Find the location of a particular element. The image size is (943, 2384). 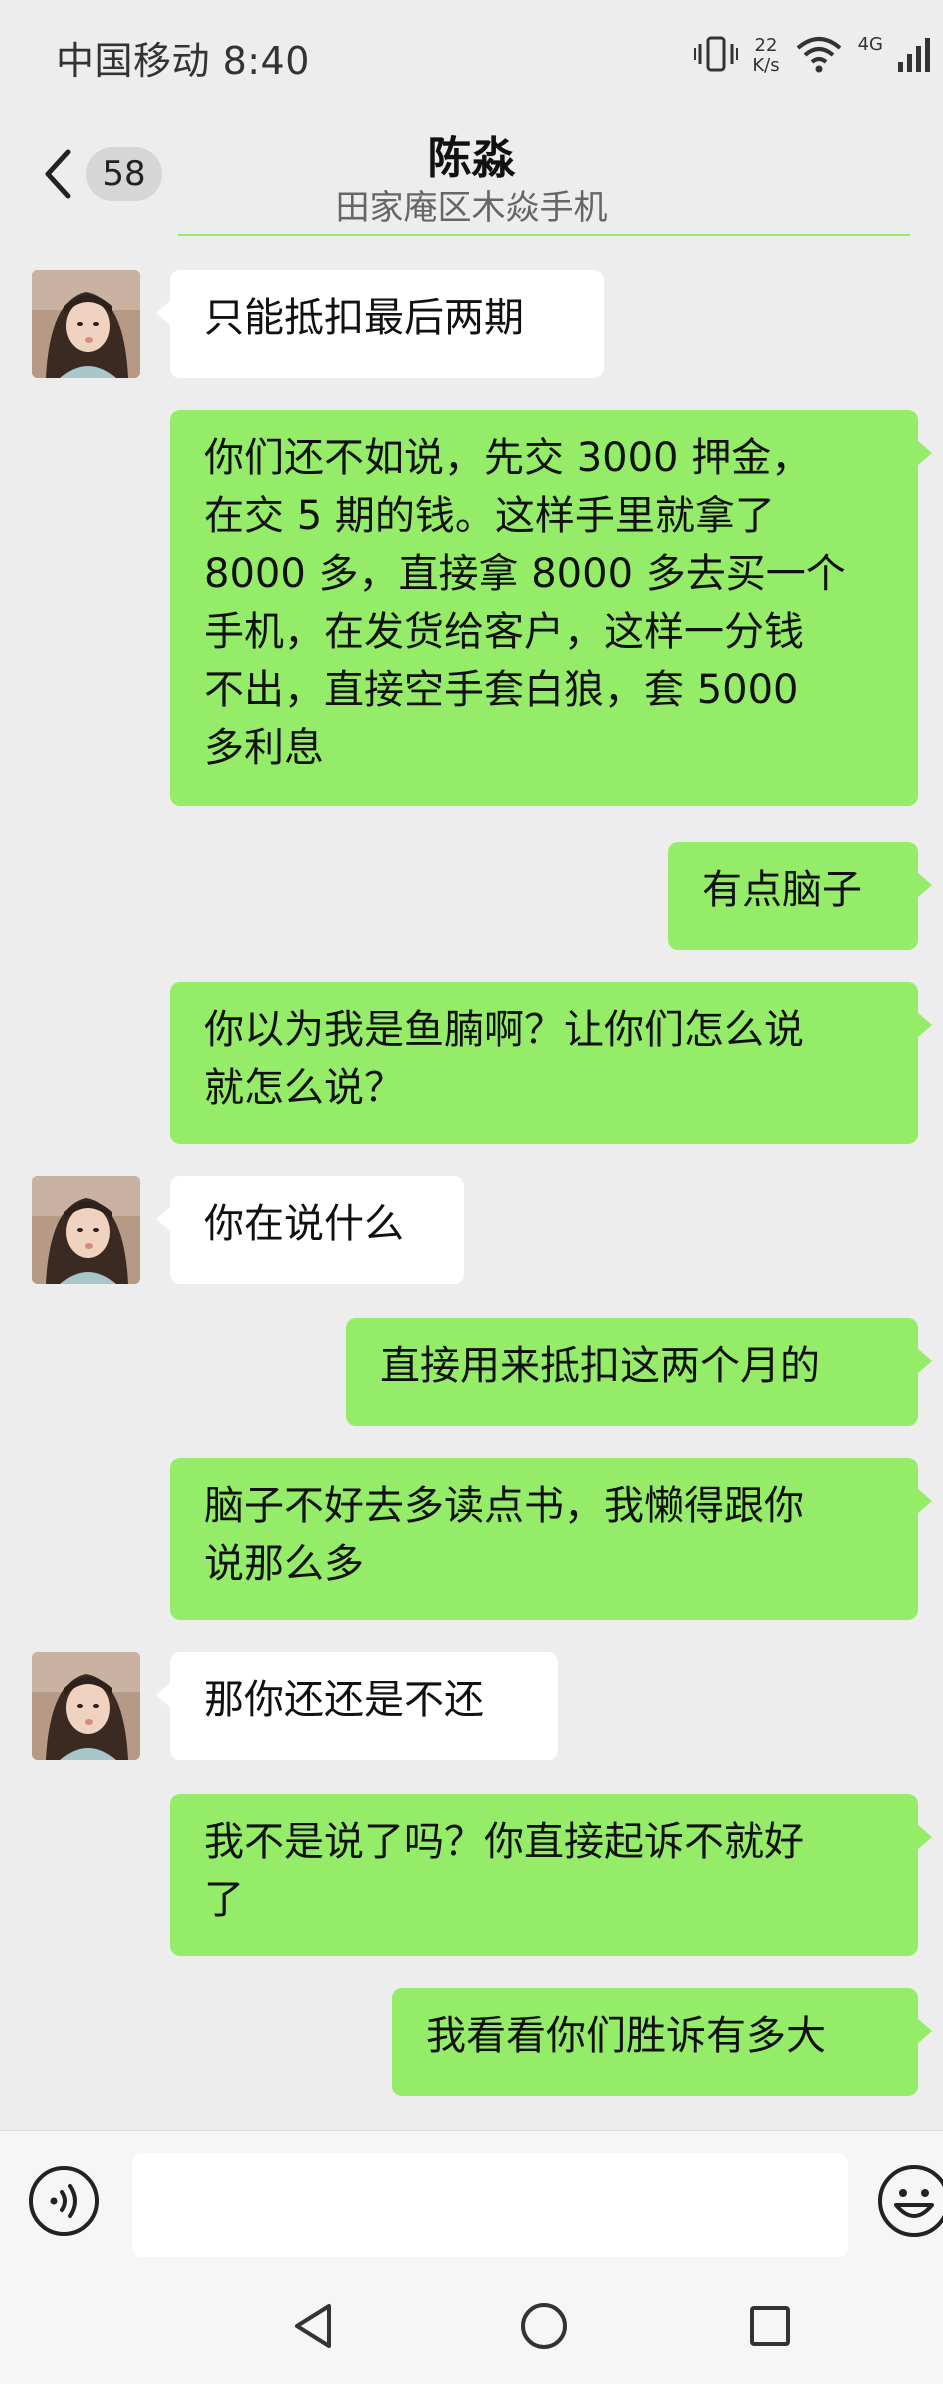

speed-unit: K/s is located at coordinates (766, 65).